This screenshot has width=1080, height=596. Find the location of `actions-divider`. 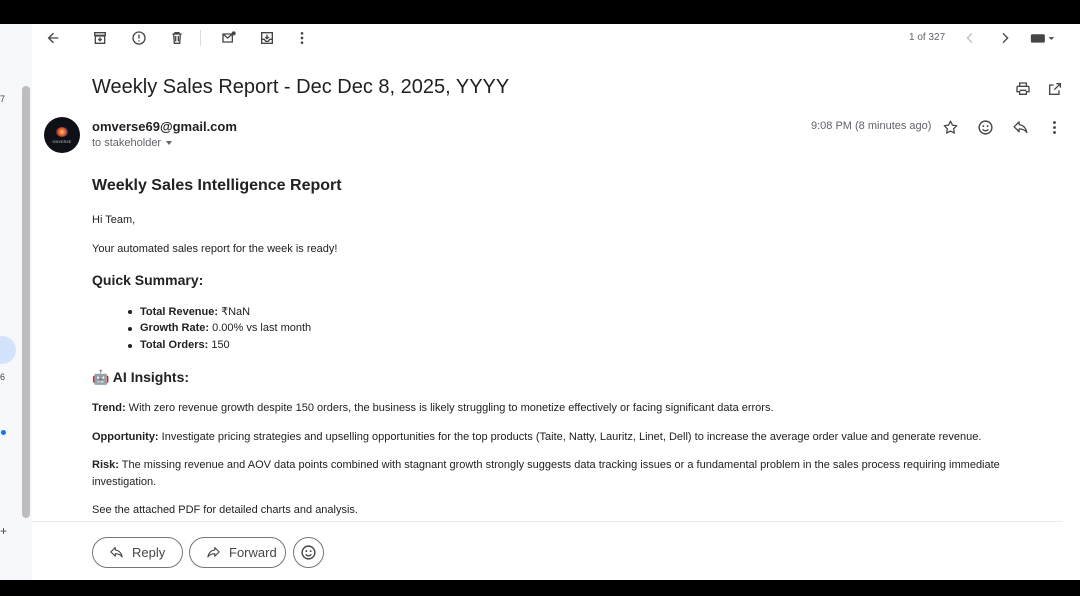

actions-divider is located at coordinates (547, 521).